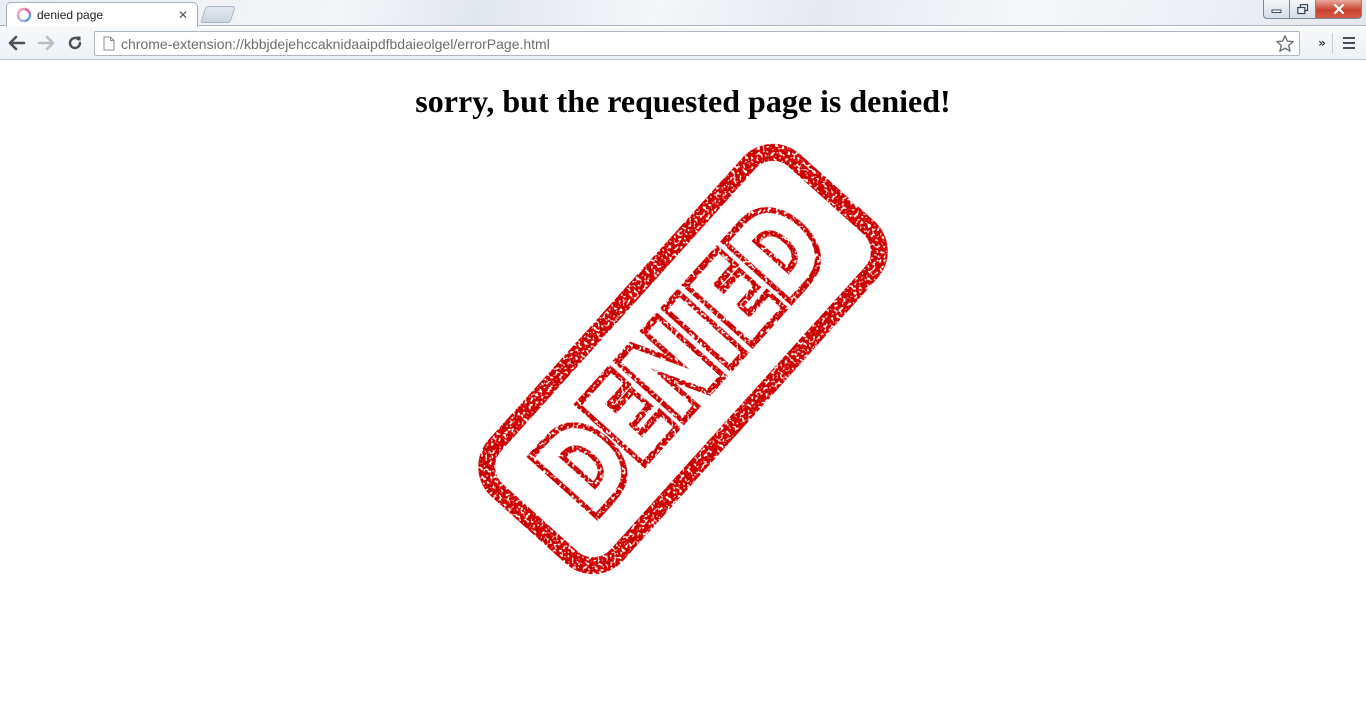 The height and width of the screenshot is (728, 1366). What do you see at coordinates (1349, 43) in the screenshot?
I see `chrome-menu-icon` at bounding box center [1349, 43].